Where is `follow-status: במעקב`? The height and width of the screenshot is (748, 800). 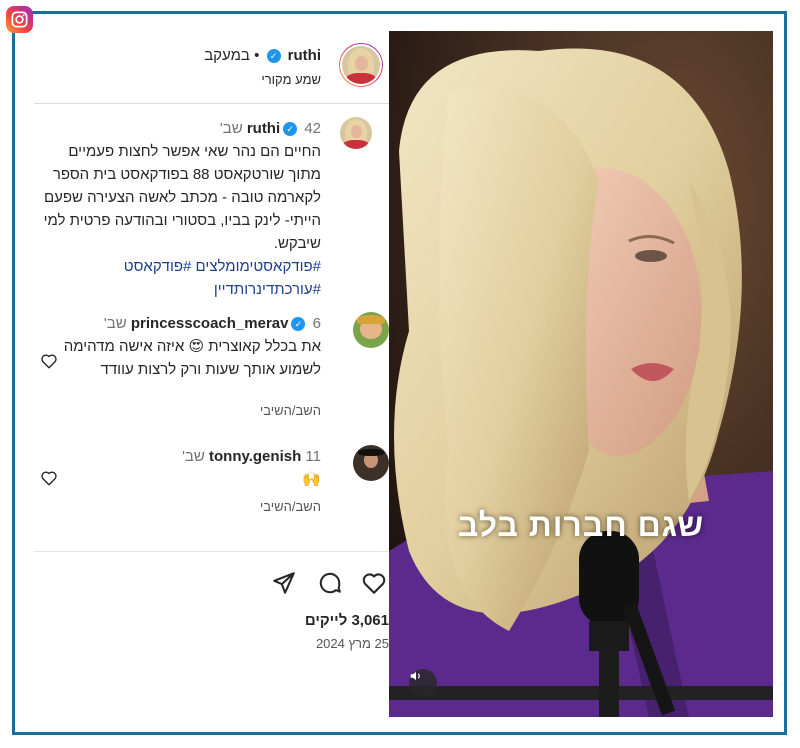
follow-status: במעקב is located at coordinates (227, 55).